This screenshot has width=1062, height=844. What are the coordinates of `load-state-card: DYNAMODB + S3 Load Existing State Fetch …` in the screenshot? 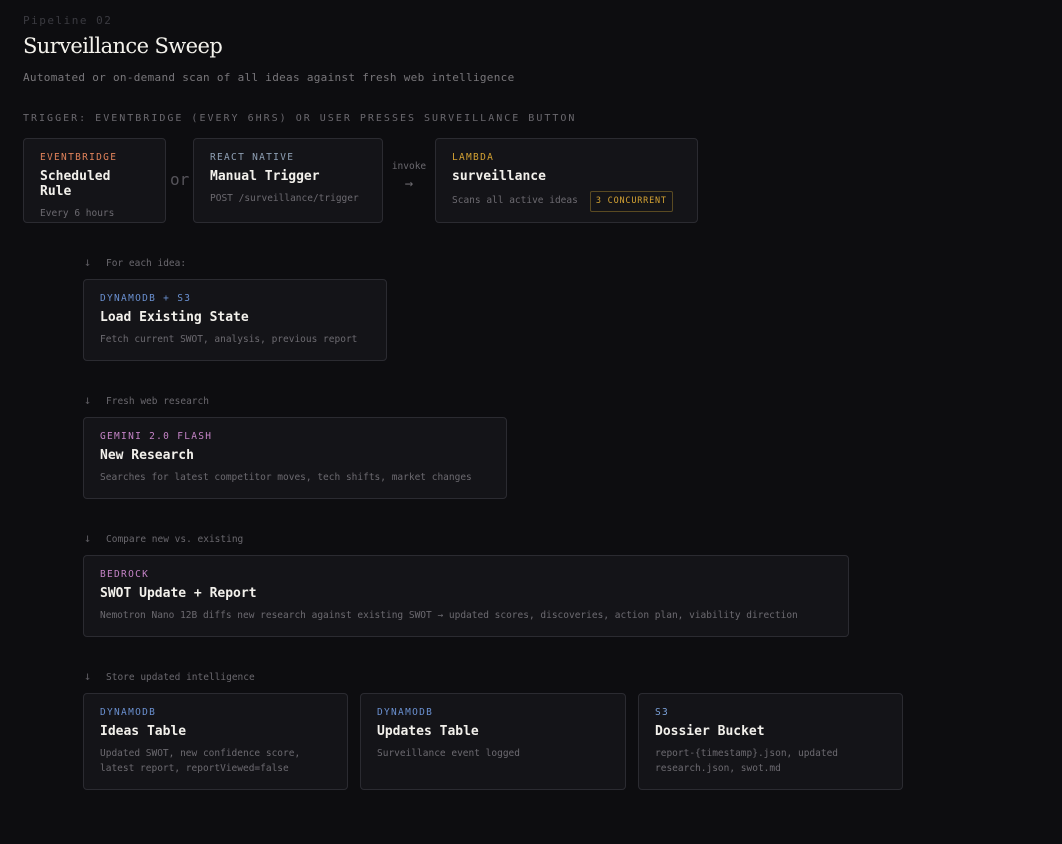 It's located at (235, 320).